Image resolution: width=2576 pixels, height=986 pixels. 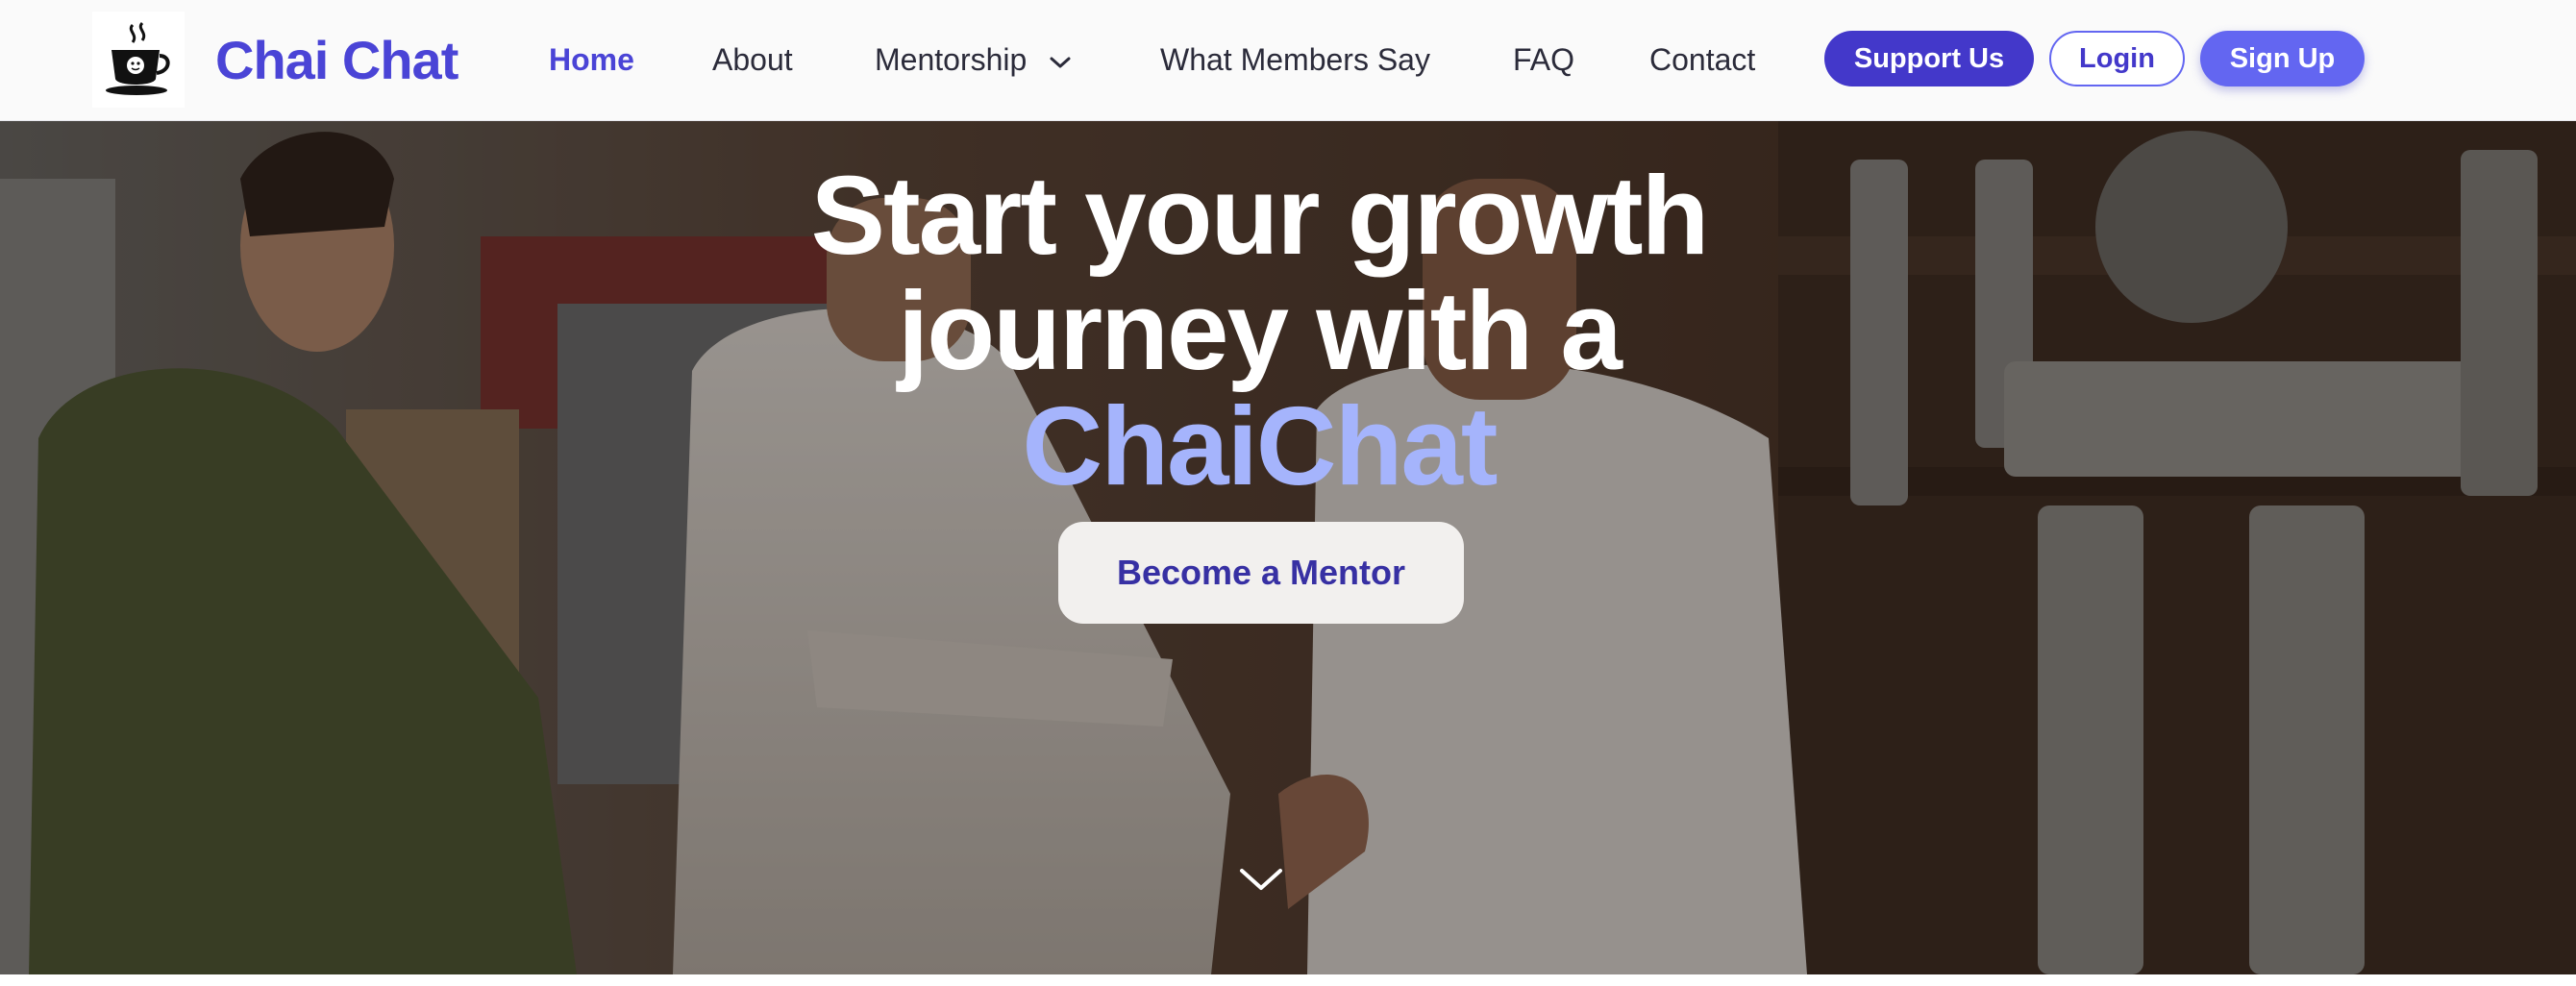 What do you see at coordinates (1702, 59) in the screenshot?
I see `nav-contact: Contact` at bounding box center [1702, 59].